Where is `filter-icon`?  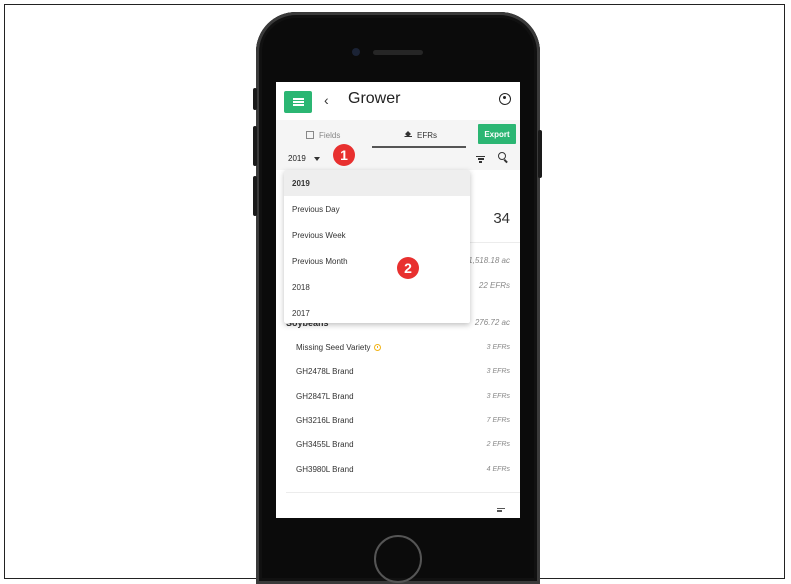 filter-icon is located at coordinates (480, 159).